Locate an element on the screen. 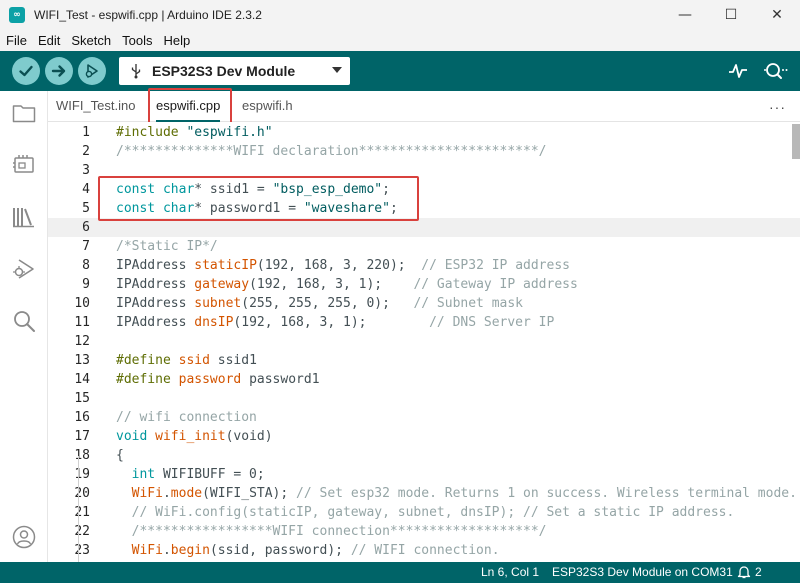  code-token: subnet is located at coordinates (218, 303).